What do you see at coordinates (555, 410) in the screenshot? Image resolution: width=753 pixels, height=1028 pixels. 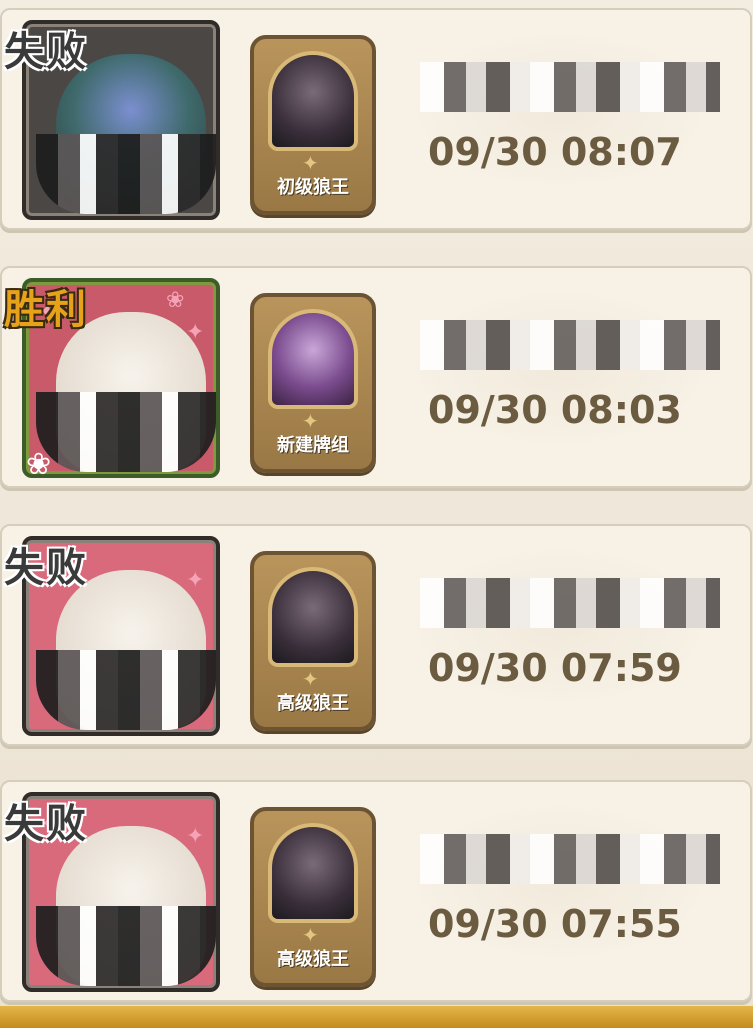 I see `match-timestamp: 09/30 08:03` at bounding box center [555, 410].